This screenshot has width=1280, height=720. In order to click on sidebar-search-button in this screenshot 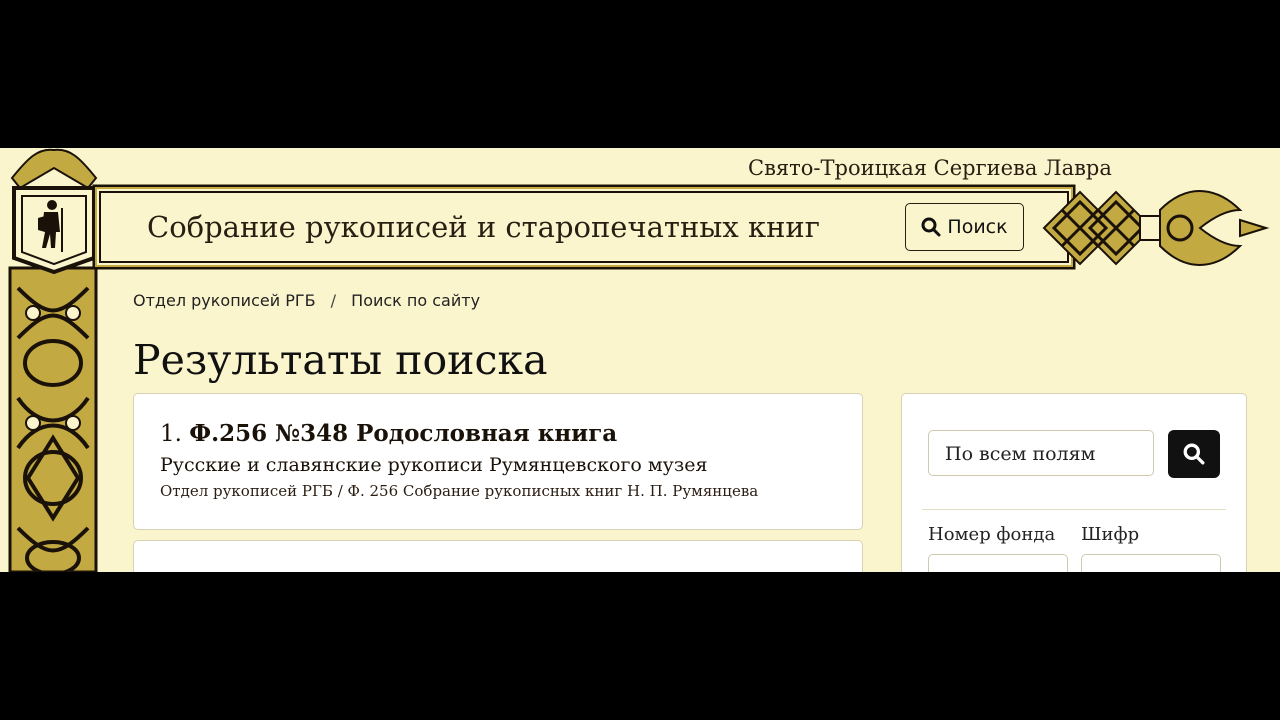, I will do `click(1194, 454)`.